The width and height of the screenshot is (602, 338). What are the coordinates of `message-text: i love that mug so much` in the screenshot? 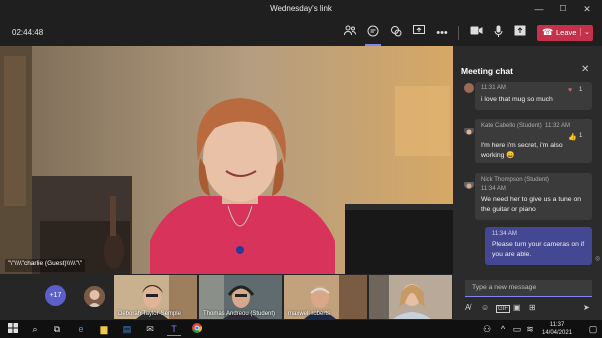 It's located at (517, 99).